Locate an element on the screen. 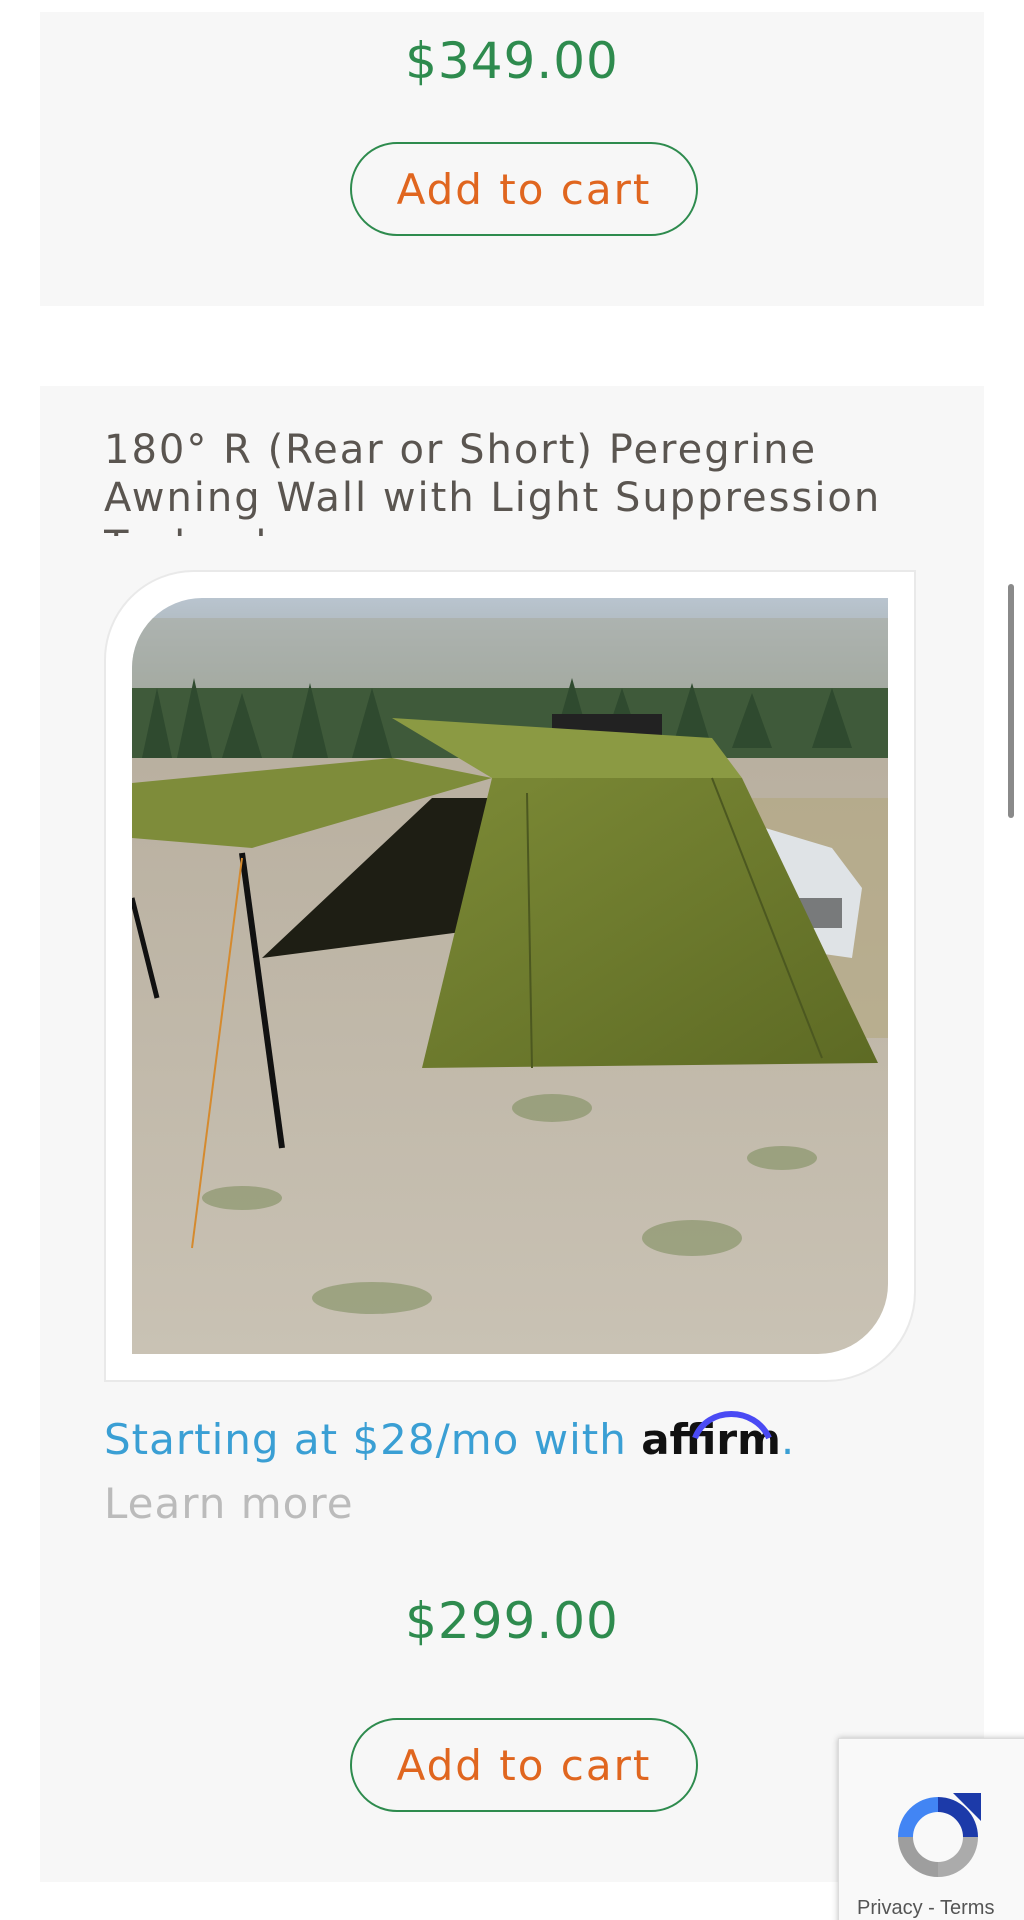 Image resolution: width=1024 pixels, height=1920 pixels. recaptcha-links: Privacy - Terms is located at coordinates (925, 1908).